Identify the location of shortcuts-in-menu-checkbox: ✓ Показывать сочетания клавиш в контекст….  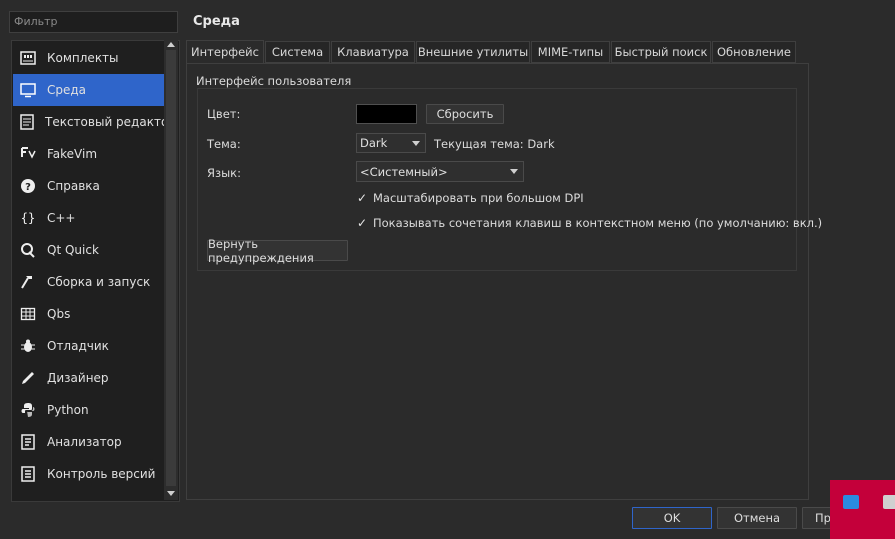
(589, 223).